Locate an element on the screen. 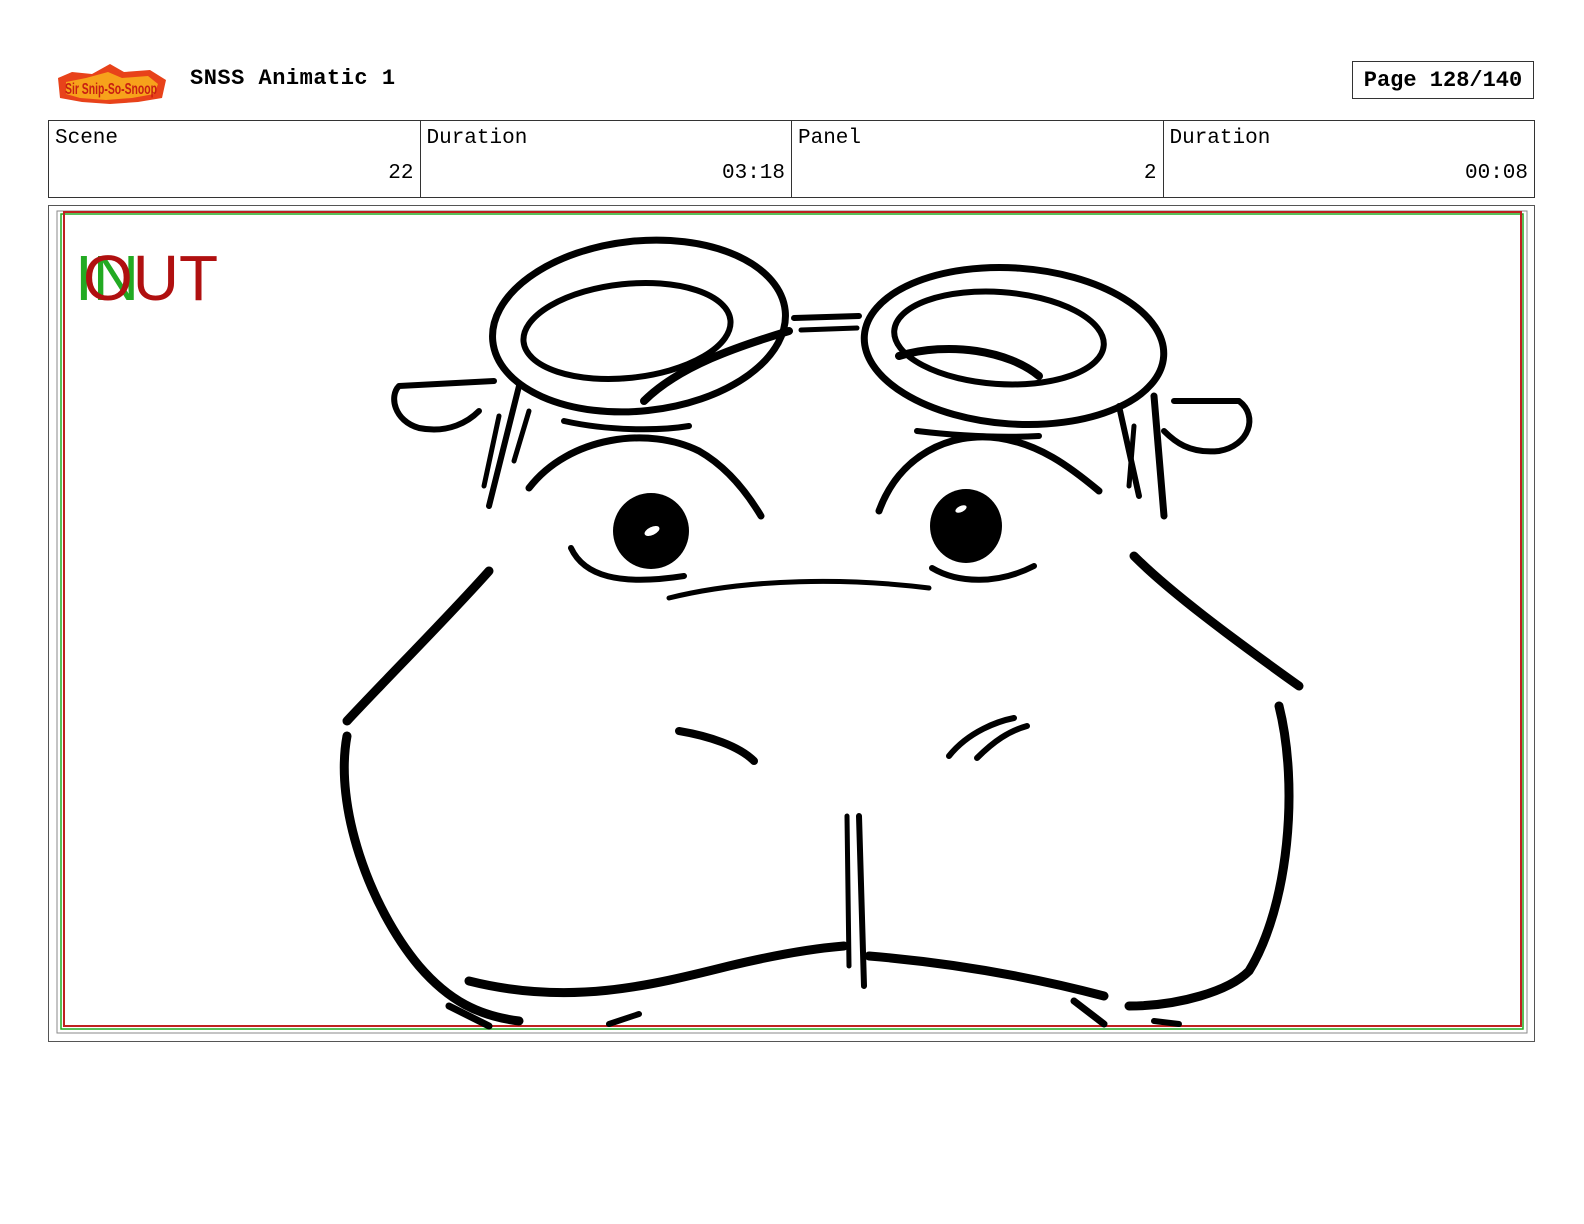  panel-duration-value: 00:08 is located at coordinates (1496, 173).